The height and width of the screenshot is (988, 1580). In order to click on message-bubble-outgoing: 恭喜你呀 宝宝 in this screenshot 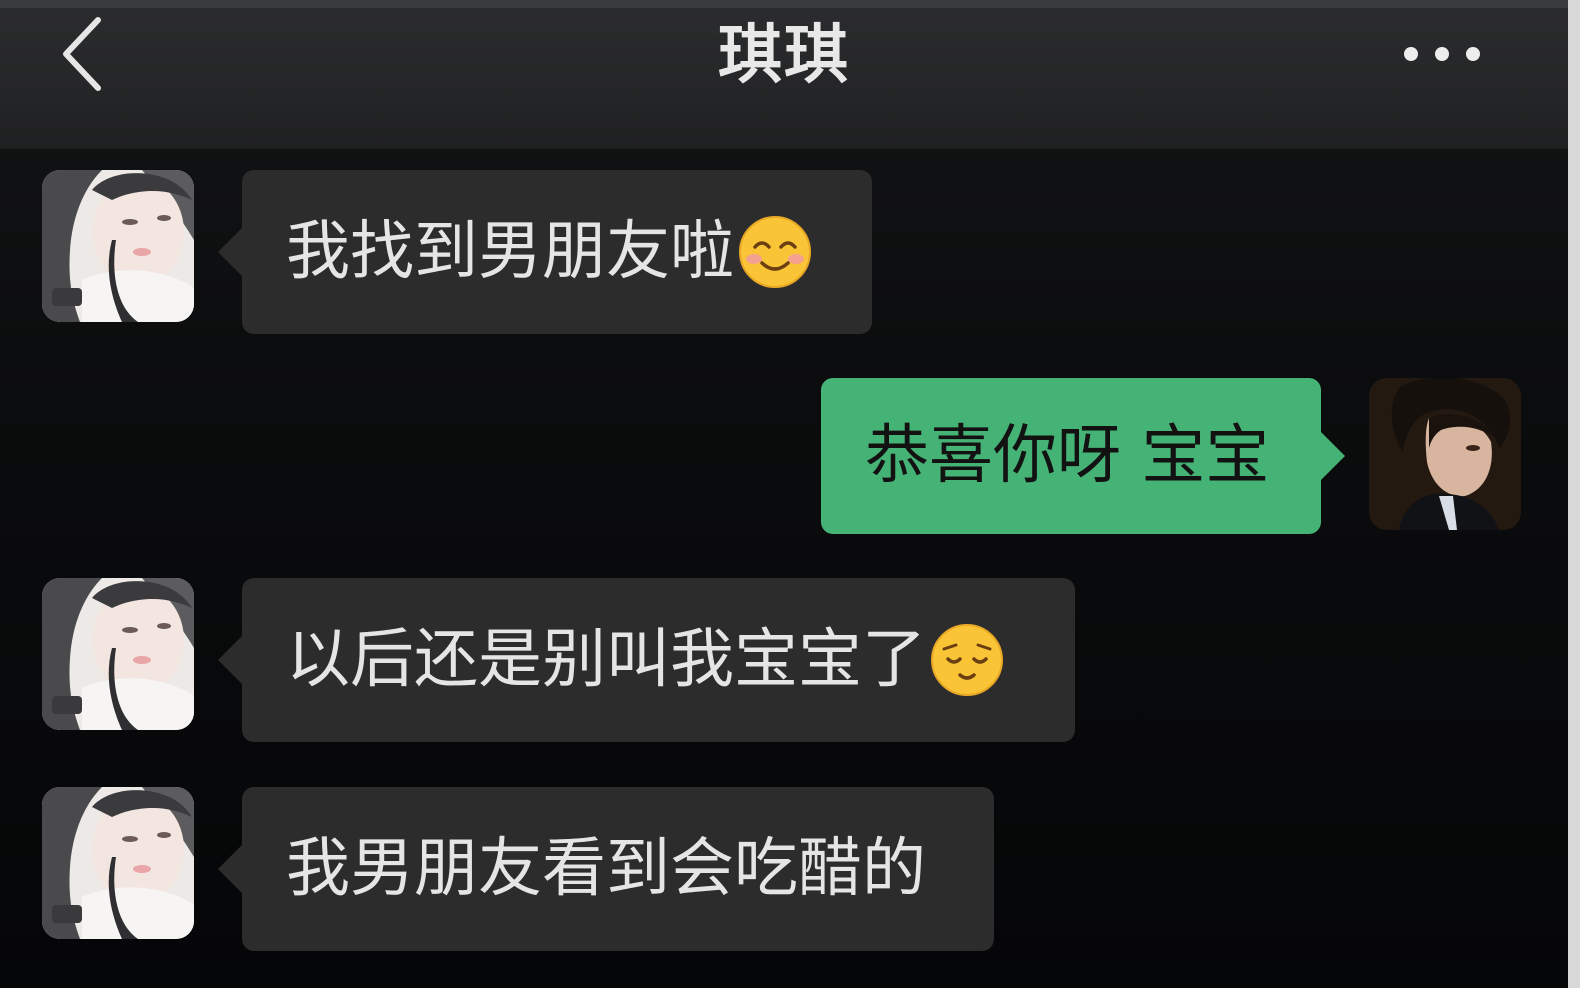, I will do `click(1083, 456)`.